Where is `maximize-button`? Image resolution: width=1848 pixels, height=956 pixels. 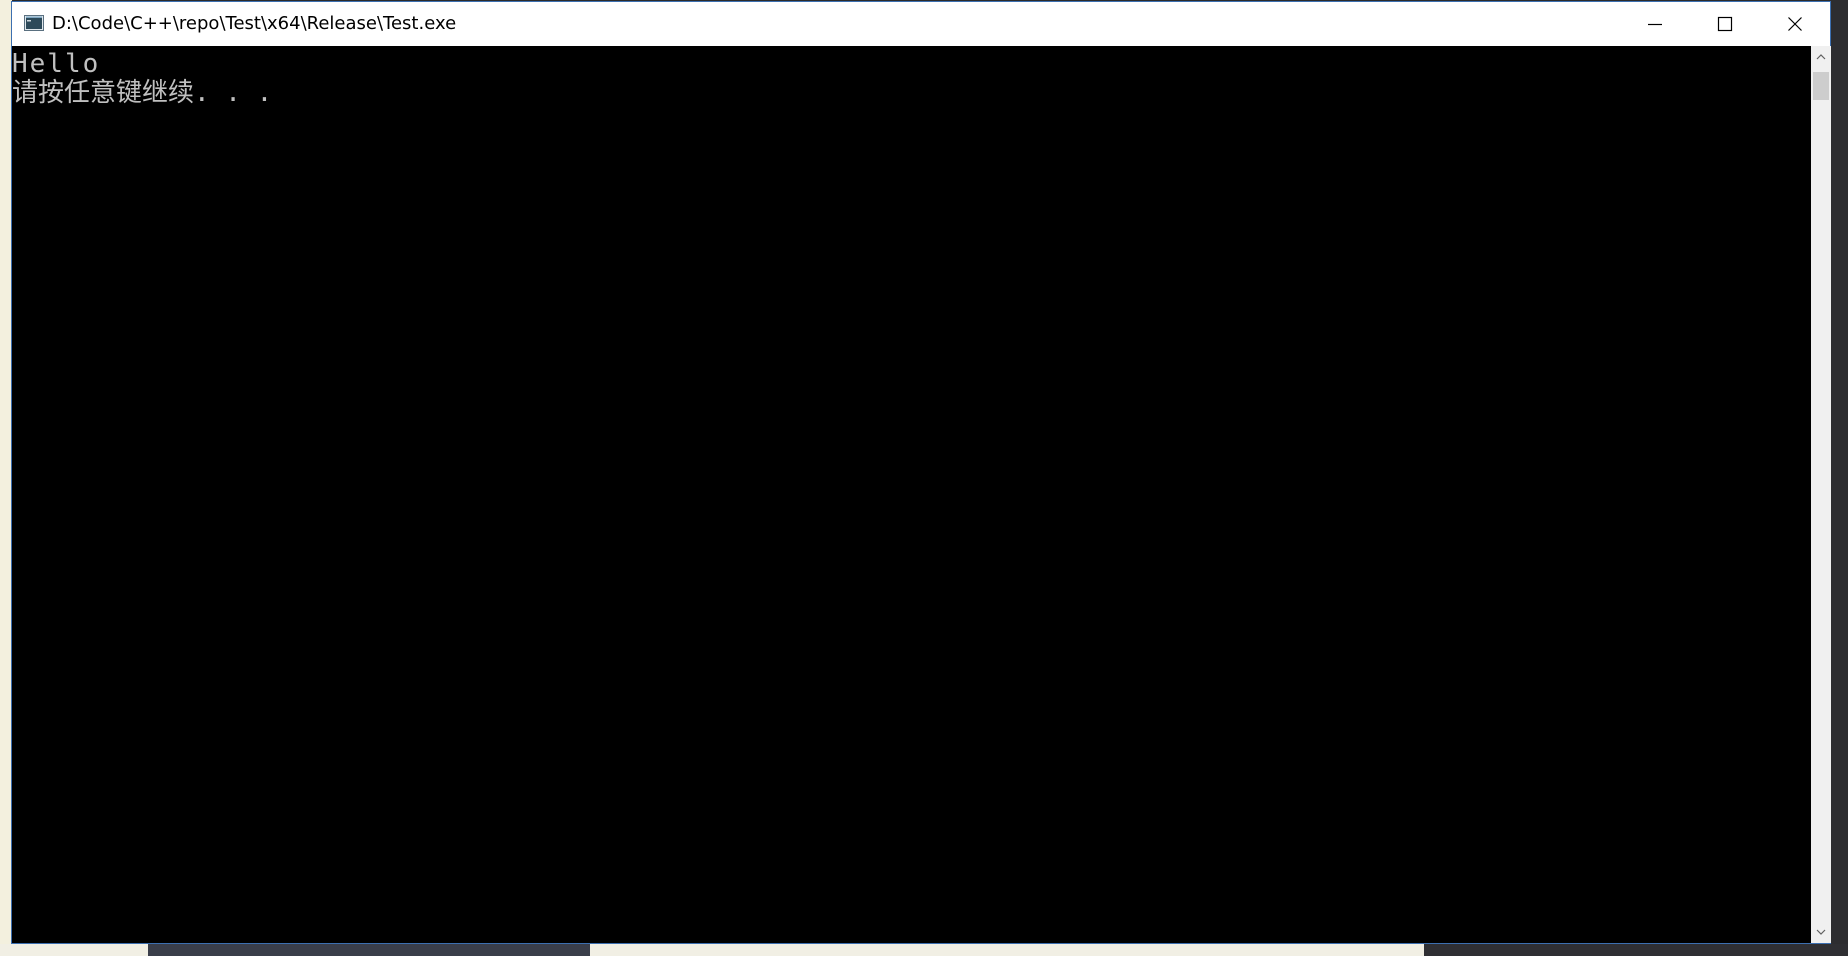
maximize-button is located at coordinates (1725, 24).